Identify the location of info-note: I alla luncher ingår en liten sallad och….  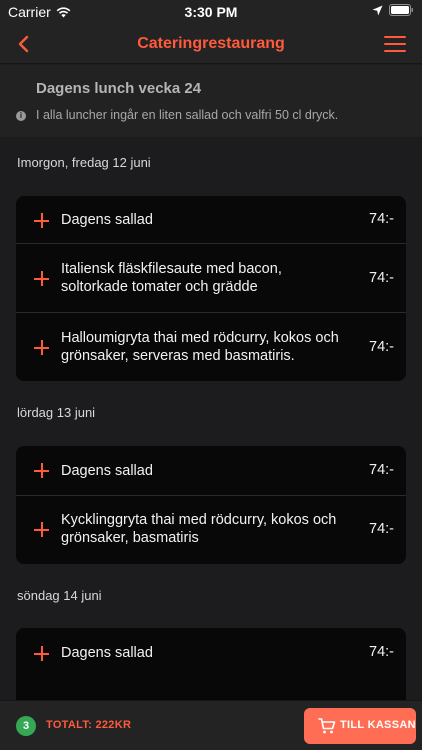
(187, 115).